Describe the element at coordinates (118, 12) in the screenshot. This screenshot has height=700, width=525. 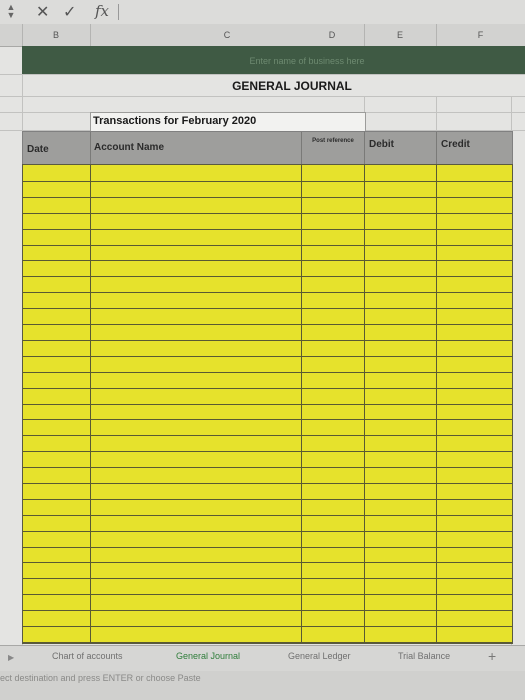
I see `formula-divider` at that location.